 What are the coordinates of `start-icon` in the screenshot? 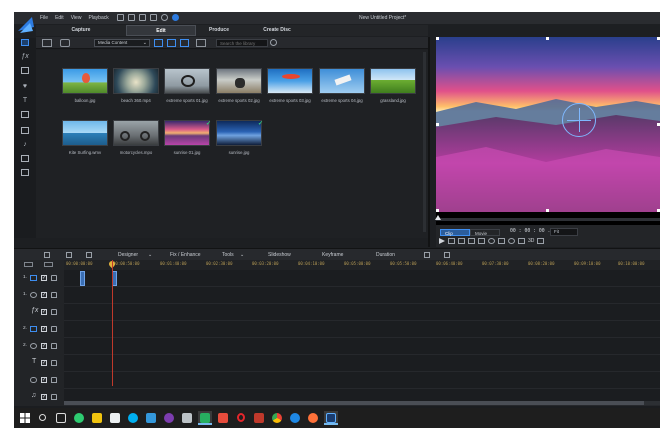 It's located at (25, 418).